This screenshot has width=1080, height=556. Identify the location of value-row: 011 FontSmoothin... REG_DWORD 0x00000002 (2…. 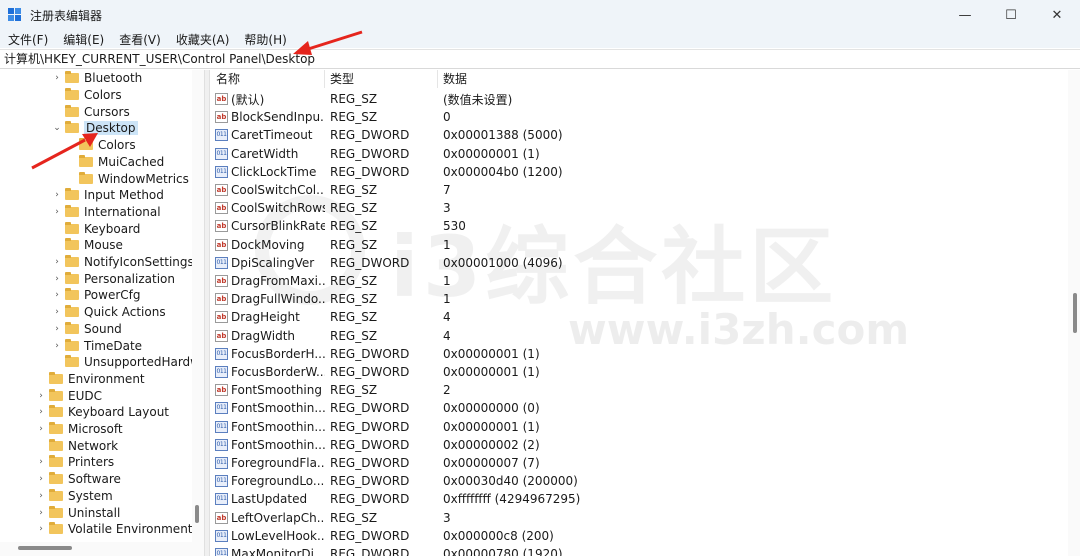
(524, 445).